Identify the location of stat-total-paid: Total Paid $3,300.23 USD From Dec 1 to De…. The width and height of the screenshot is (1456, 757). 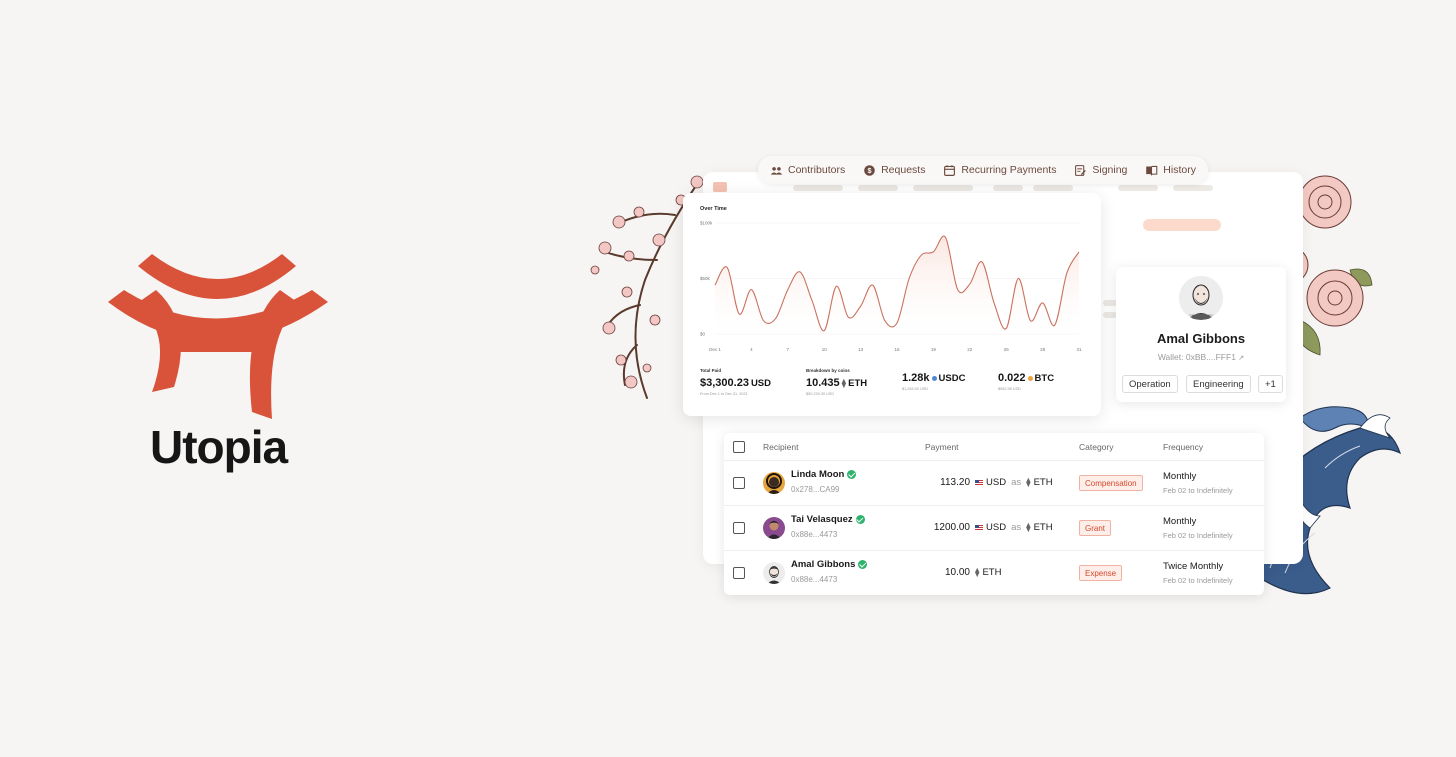
(735, 382).